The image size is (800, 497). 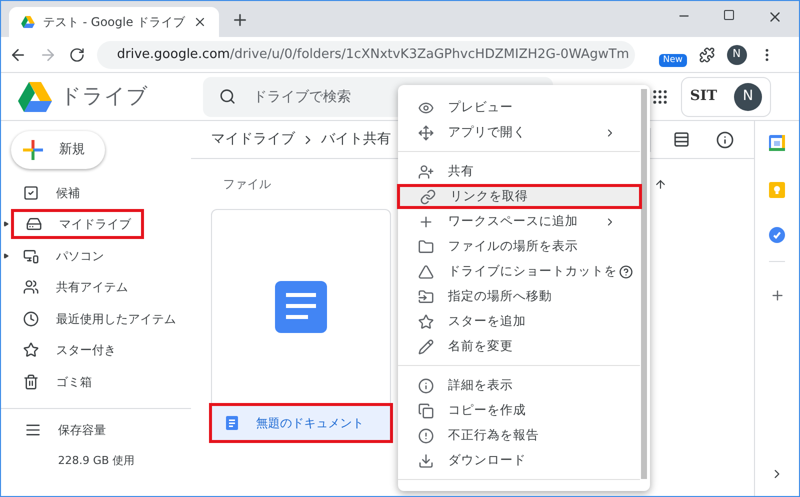 I want to click on menu-item: リンクを取得, so click(x=519, y=196).